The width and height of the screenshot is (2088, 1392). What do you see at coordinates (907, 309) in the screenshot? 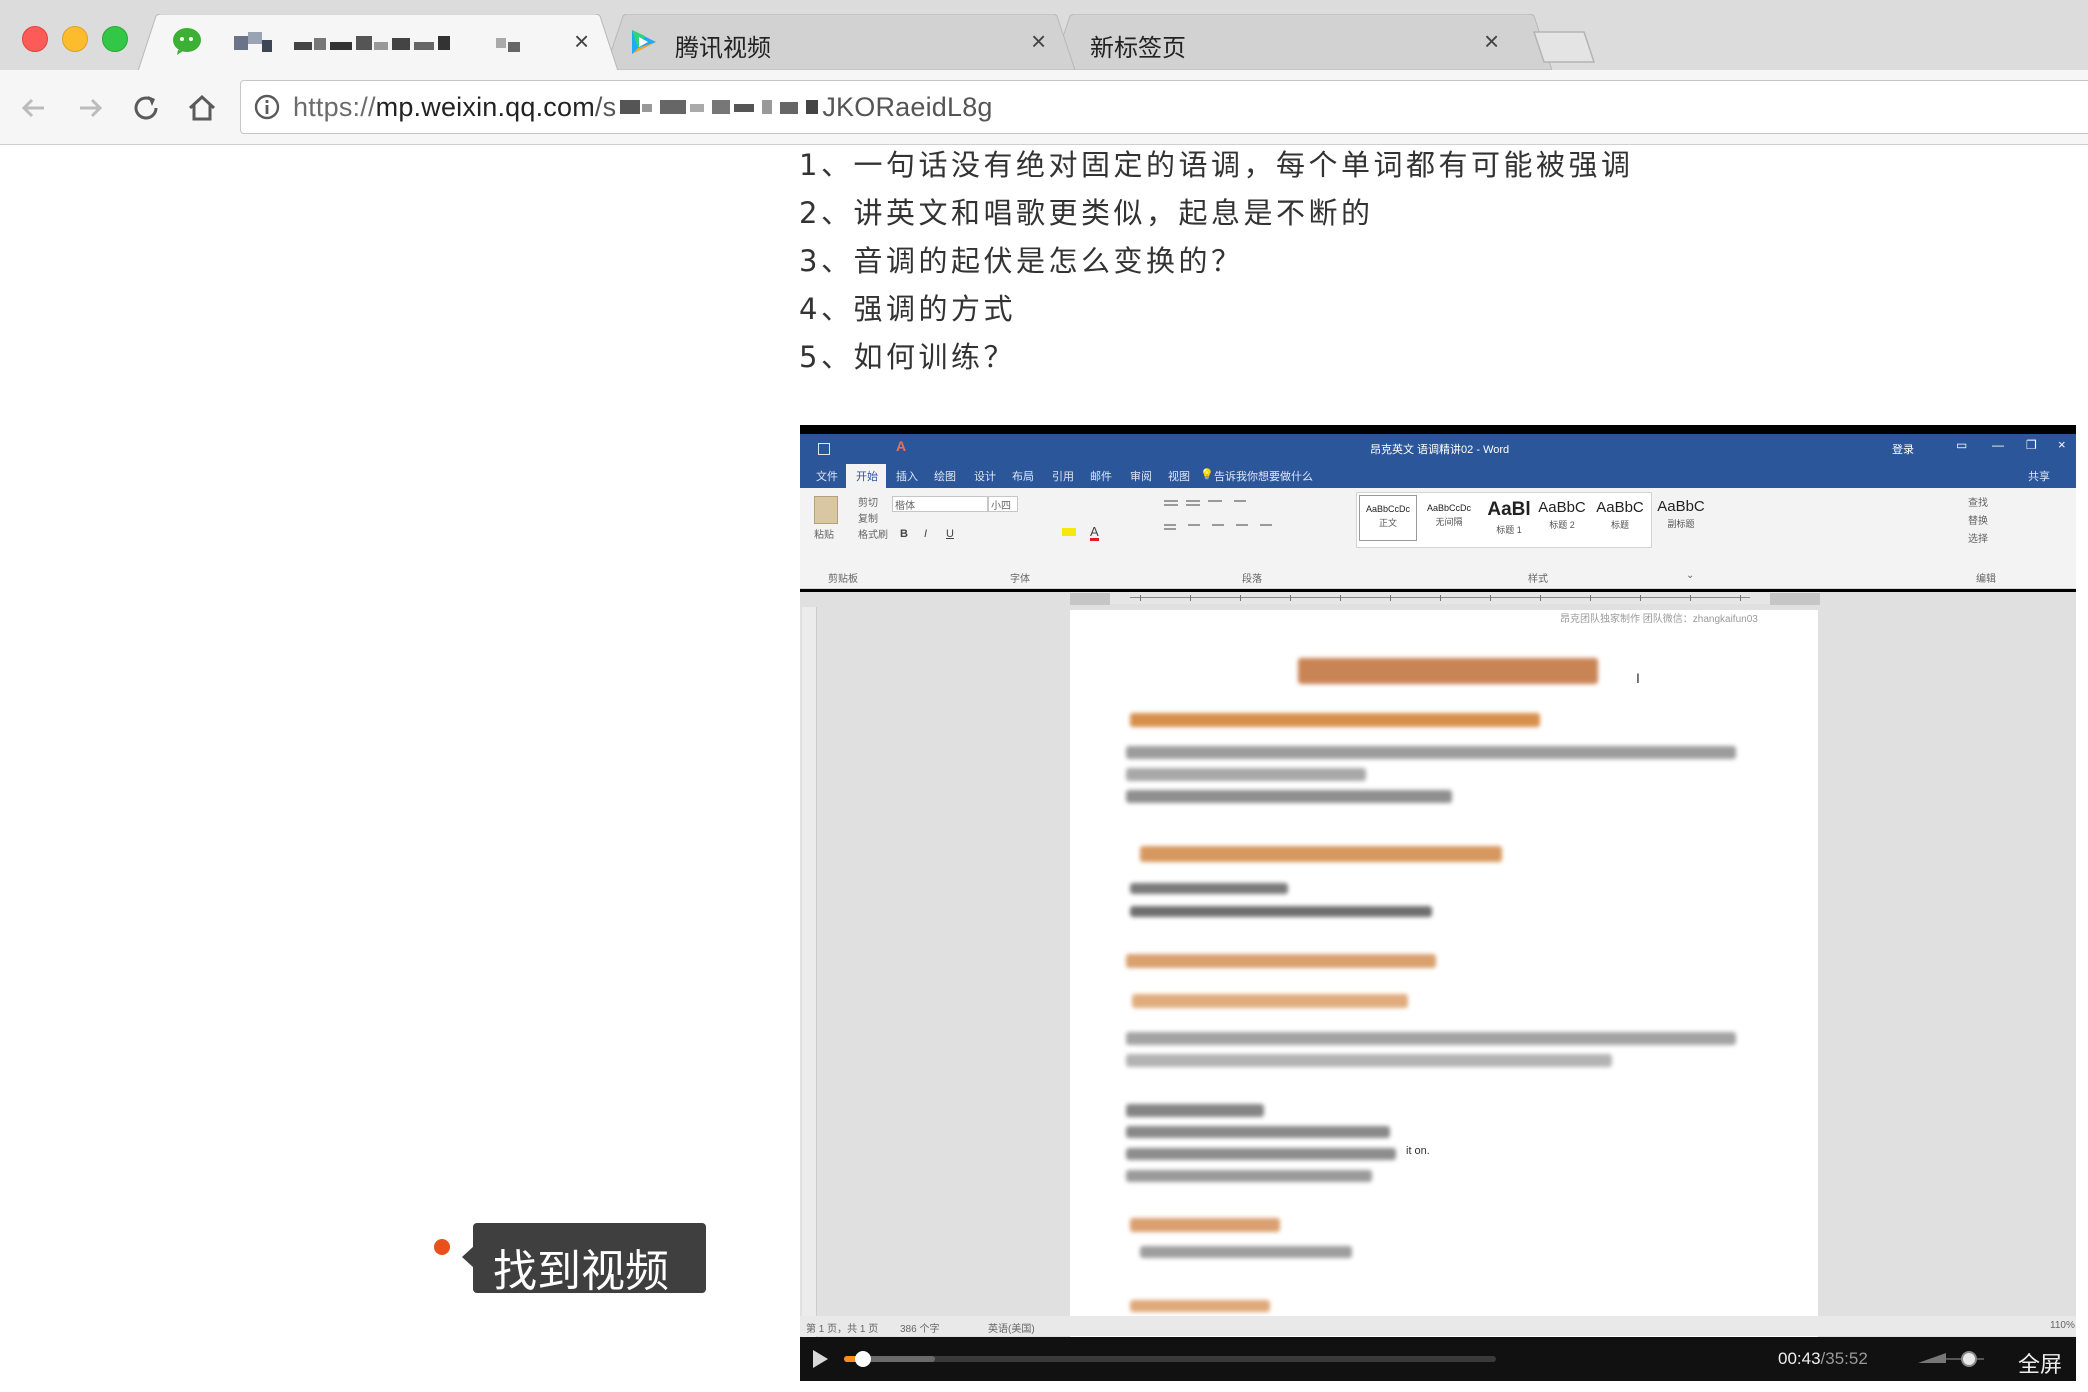
I see `article-line-4: 4、强调的方式` at bounding box center [907, 309].